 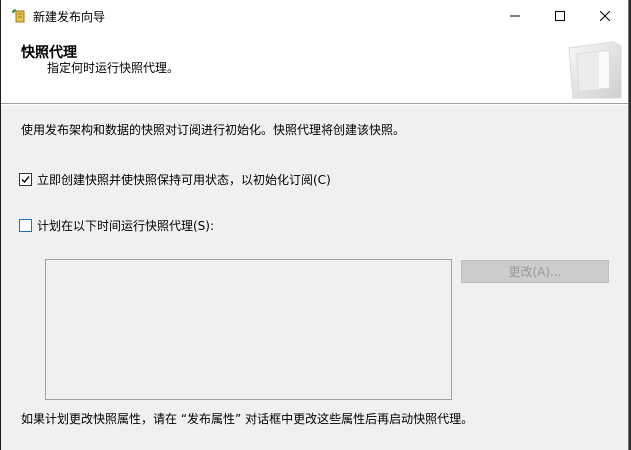 I want to click on minimize-icon, so click(x=514, y=16).